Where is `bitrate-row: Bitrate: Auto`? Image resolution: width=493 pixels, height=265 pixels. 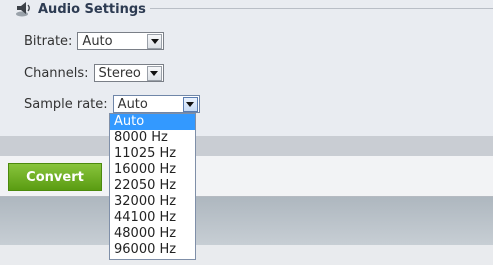 bitrate-row: Bitrate: Auto is located at coordinates (94, 41).